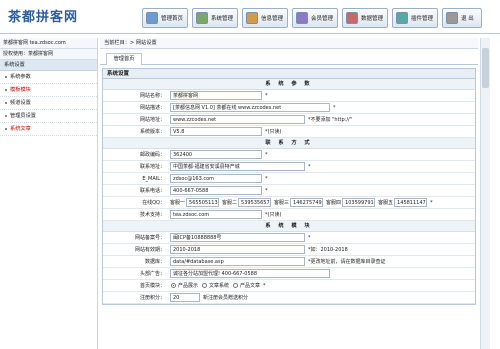 Image resolution: width=500 pixels, height=349 pixels. What do you see at coordinates (302, 18) in the screenshot?
I see `users-icon` at bounding box center [302, 18].